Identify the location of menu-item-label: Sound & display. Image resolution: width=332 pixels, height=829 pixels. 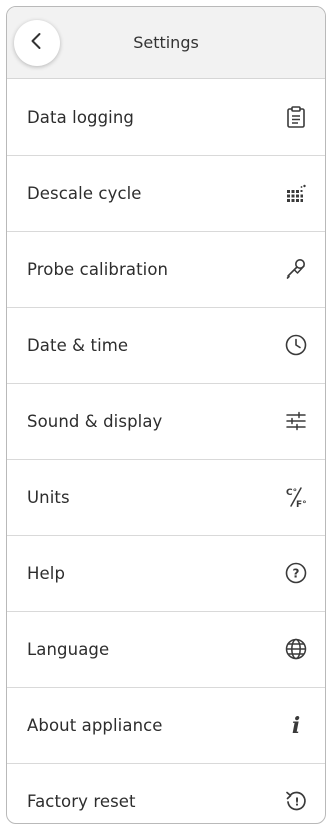
(95, 421).